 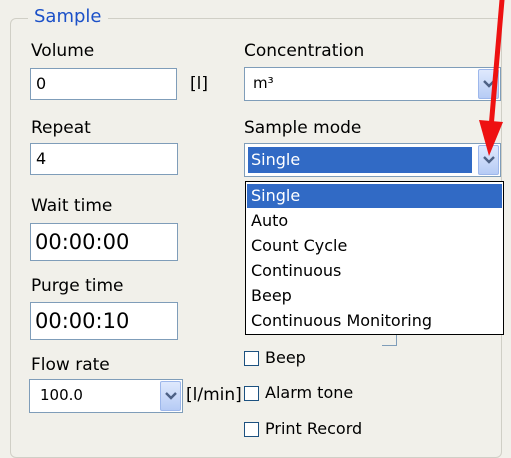 What do you see at coordinates (104, 242) in the screenshot?
I see `wait-time-input: 00:00:00` at bounding box center [104, 242].